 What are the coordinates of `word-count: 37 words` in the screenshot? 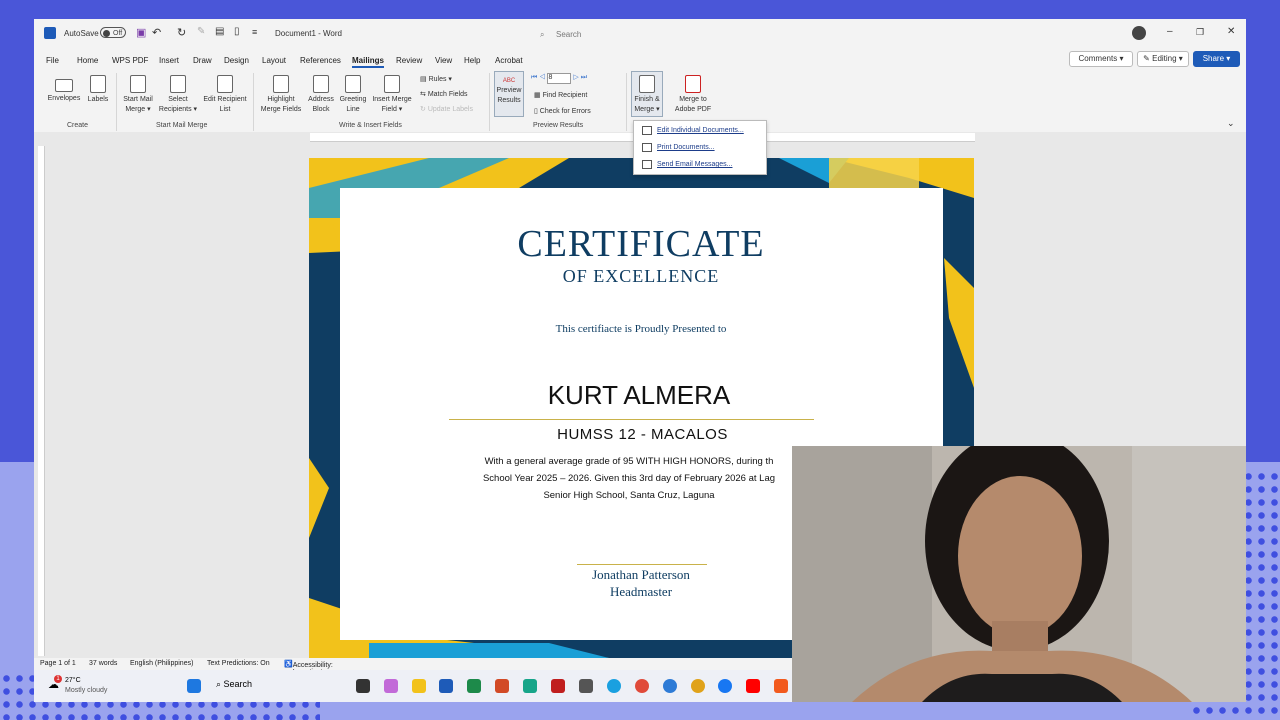 It's located at (103, 663).